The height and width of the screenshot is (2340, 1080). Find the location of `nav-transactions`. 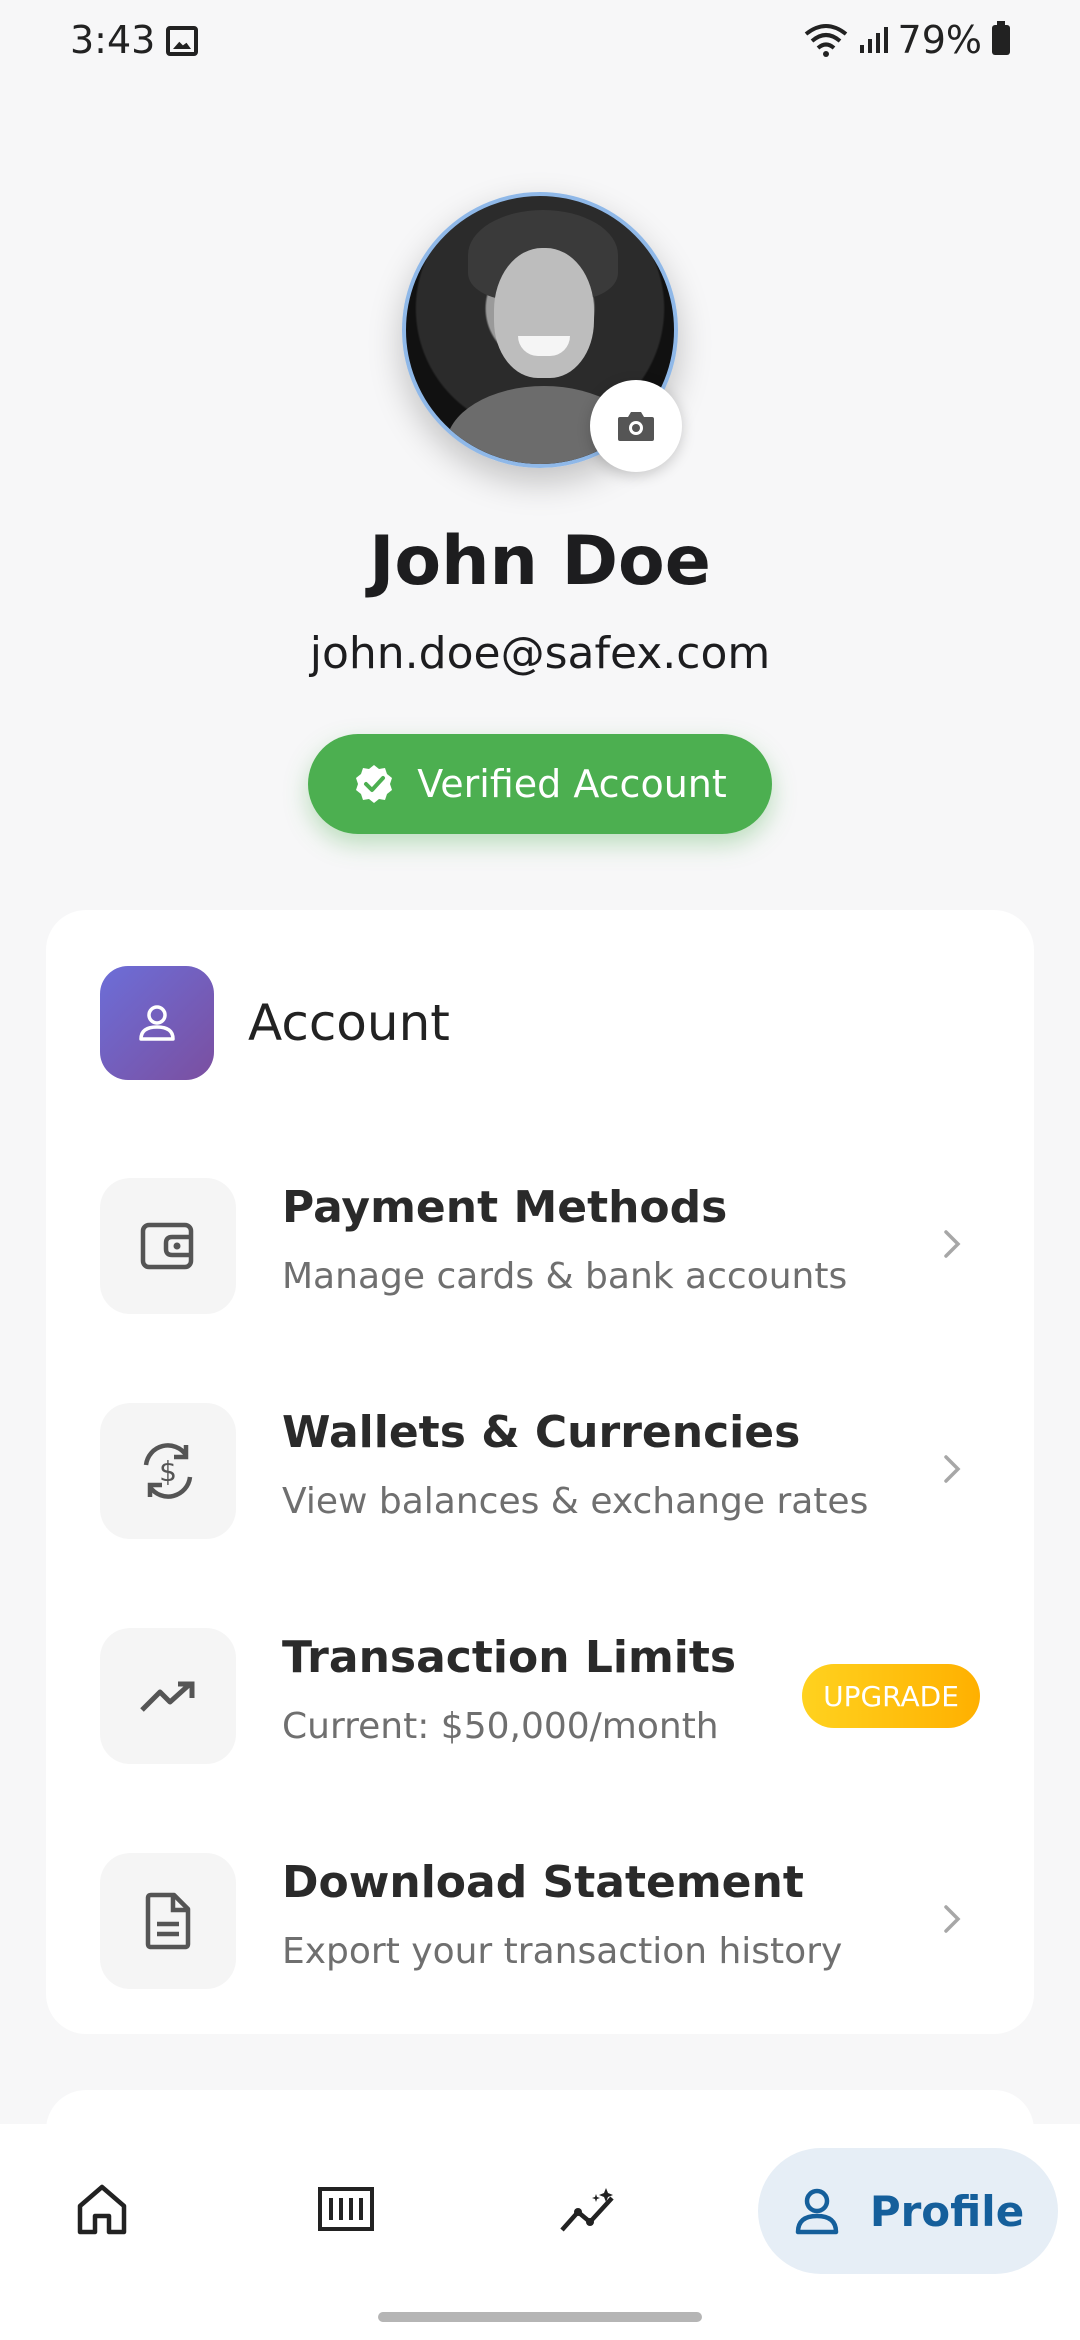

nav-transactions is located at coordinates (346, 2209).